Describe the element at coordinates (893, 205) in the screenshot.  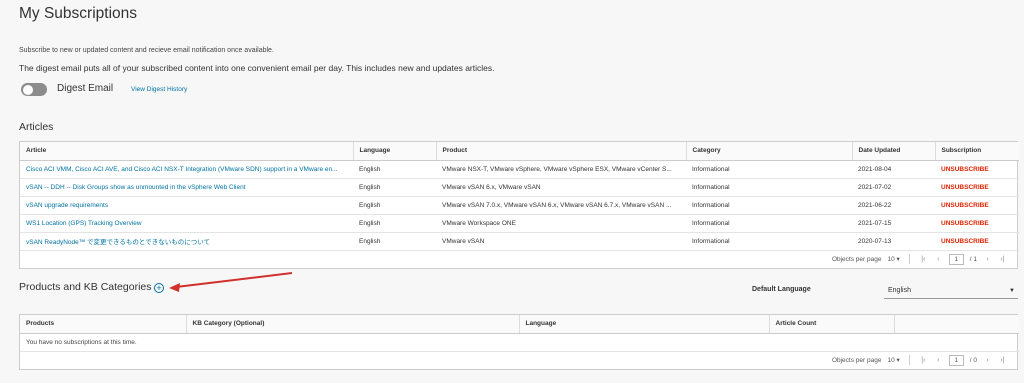
I see `article-date: 2021-06-22` at that location.